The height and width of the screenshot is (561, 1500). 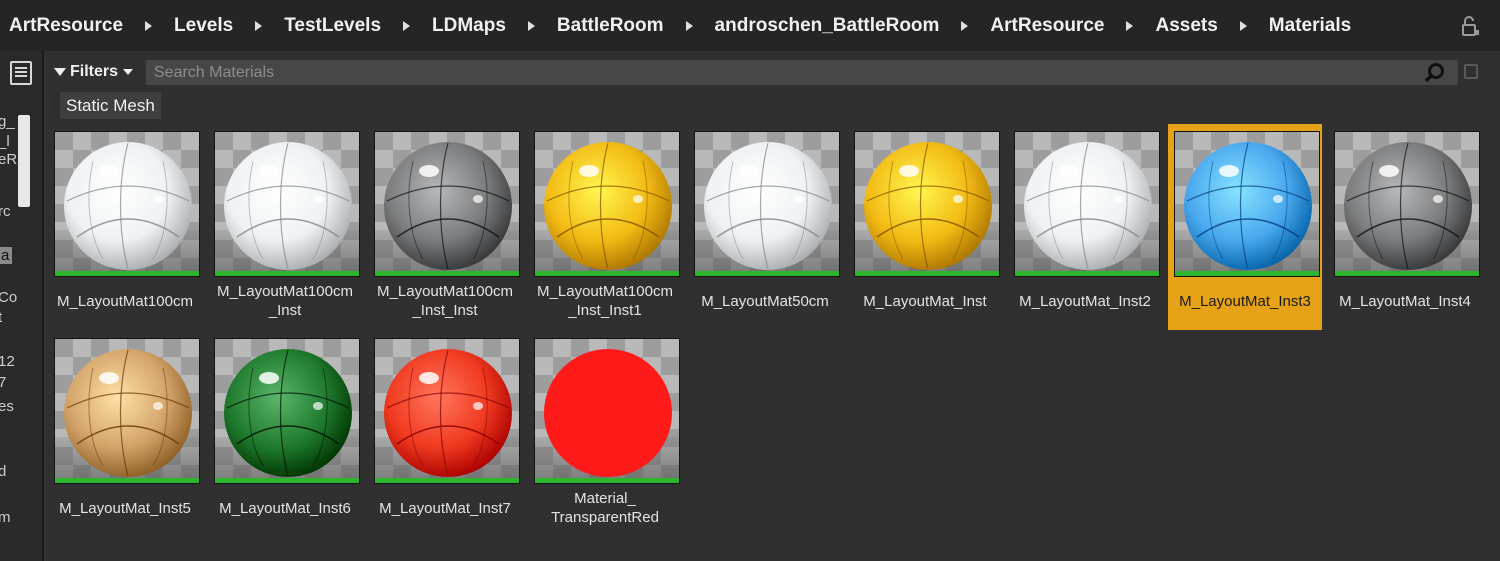 I want to click on asset-name: M_LayoutMat_Inst2, so click(x=1085, y=301).